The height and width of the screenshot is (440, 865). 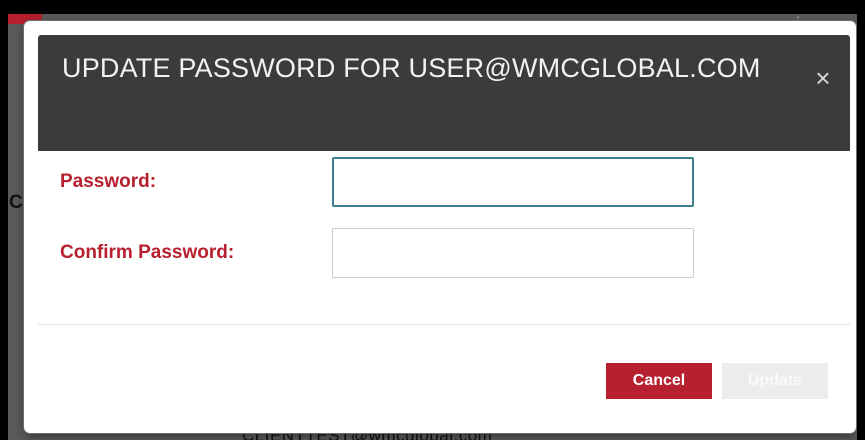 I want to click on password-row: Password:, so click(x=440, y=183).